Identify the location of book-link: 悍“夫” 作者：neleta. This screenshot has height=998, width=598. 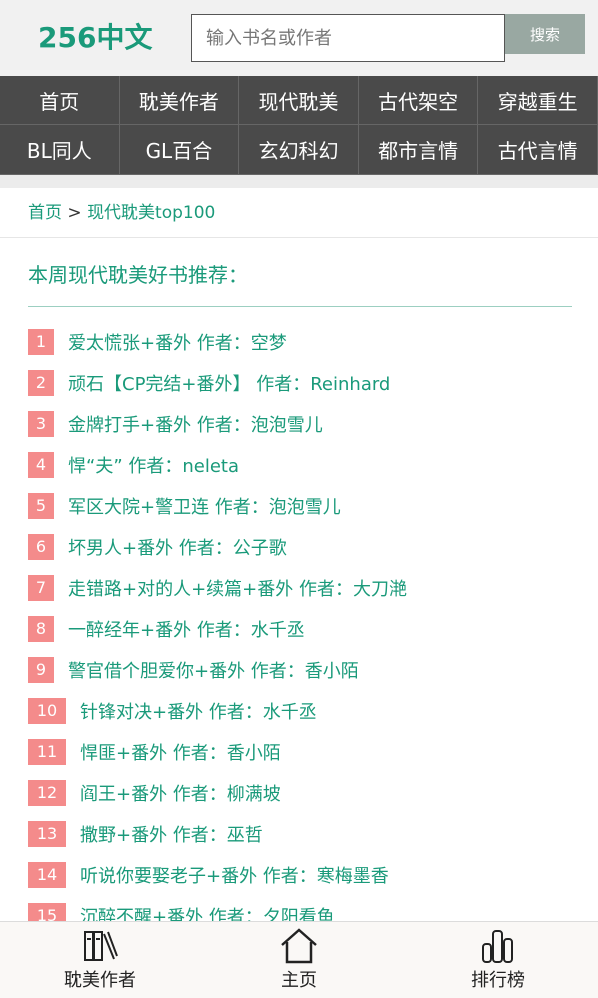
(153, 465).